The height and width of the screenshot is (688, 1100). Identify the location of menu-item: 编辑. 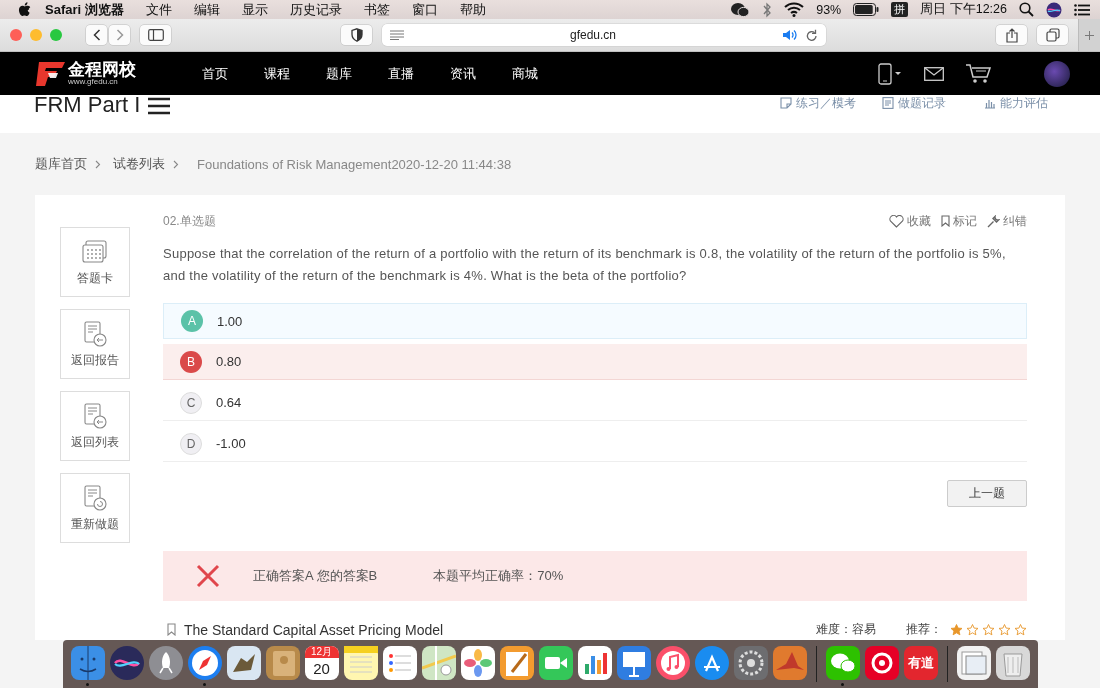
(206, 9).